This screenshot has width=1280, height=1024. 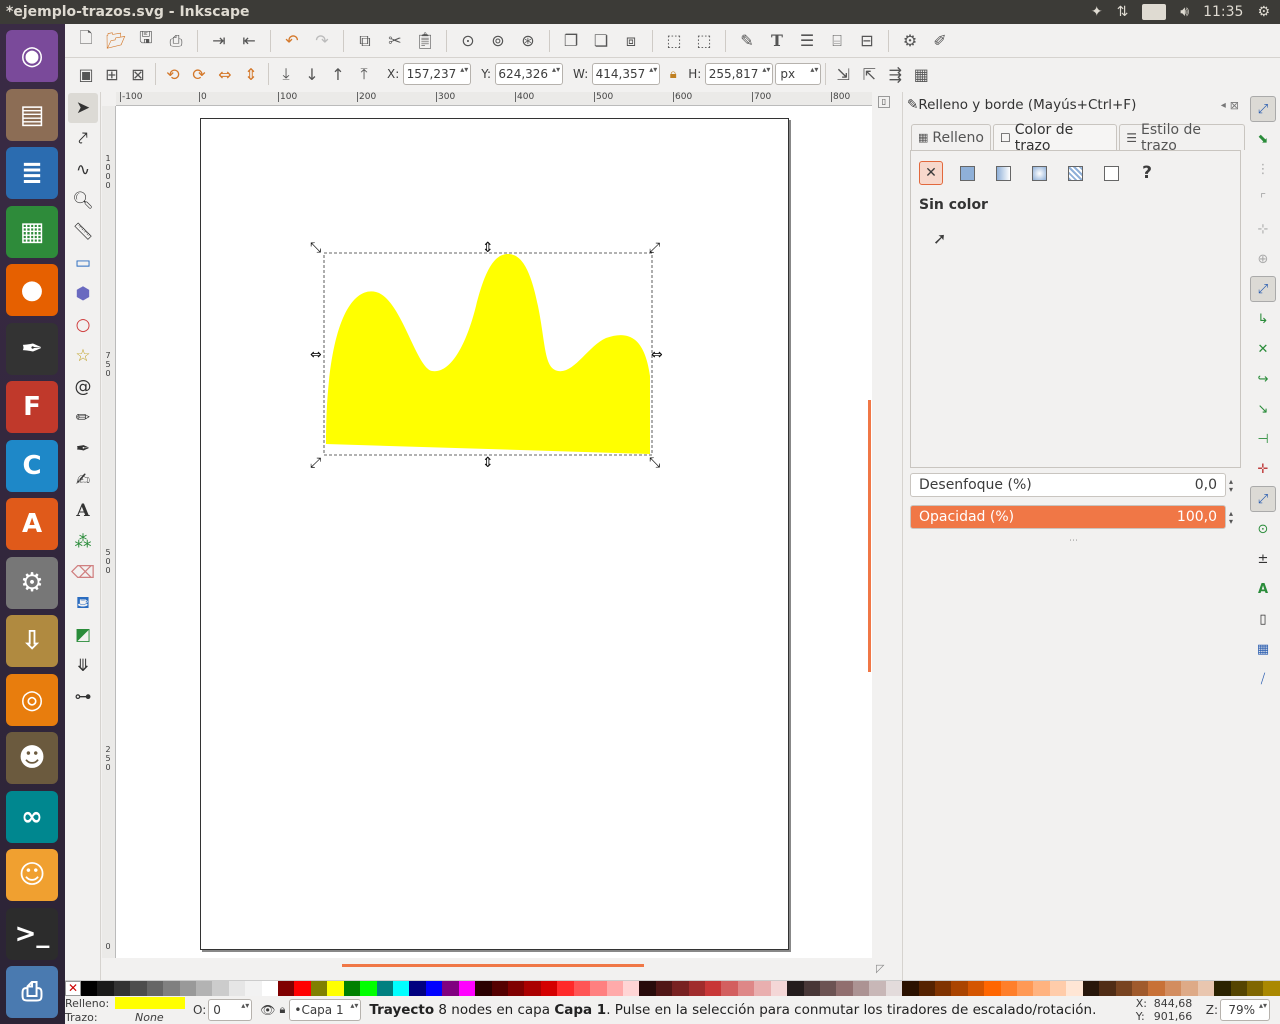 I want to click on group-icon: ⬚, so click(x=674, y=41).